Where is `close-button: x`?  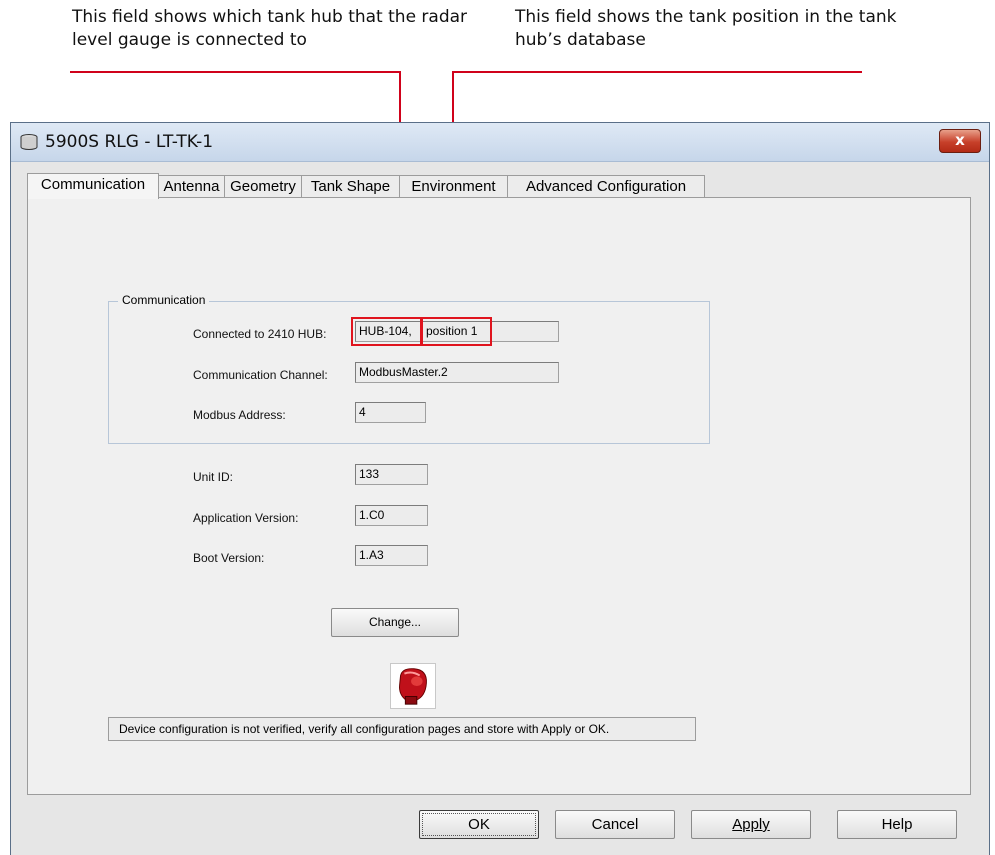 close-button: x is located at coordinates (960, 141).